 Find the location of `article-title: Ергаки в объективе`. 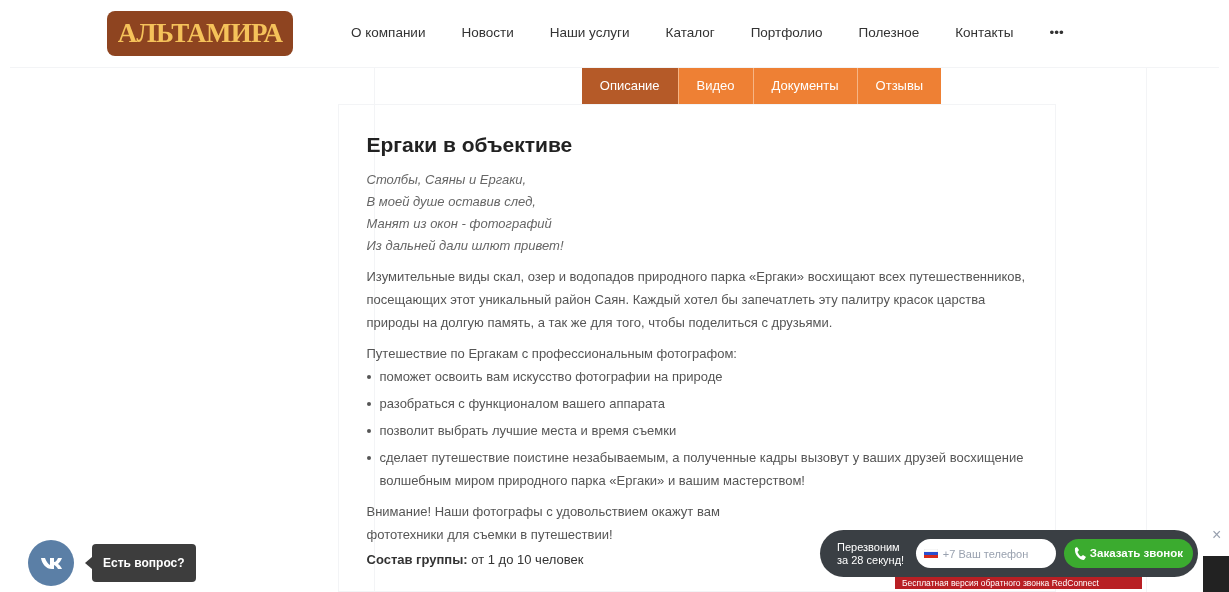

article-title: Ергаки в объективе is located at coordinates (470, 145).